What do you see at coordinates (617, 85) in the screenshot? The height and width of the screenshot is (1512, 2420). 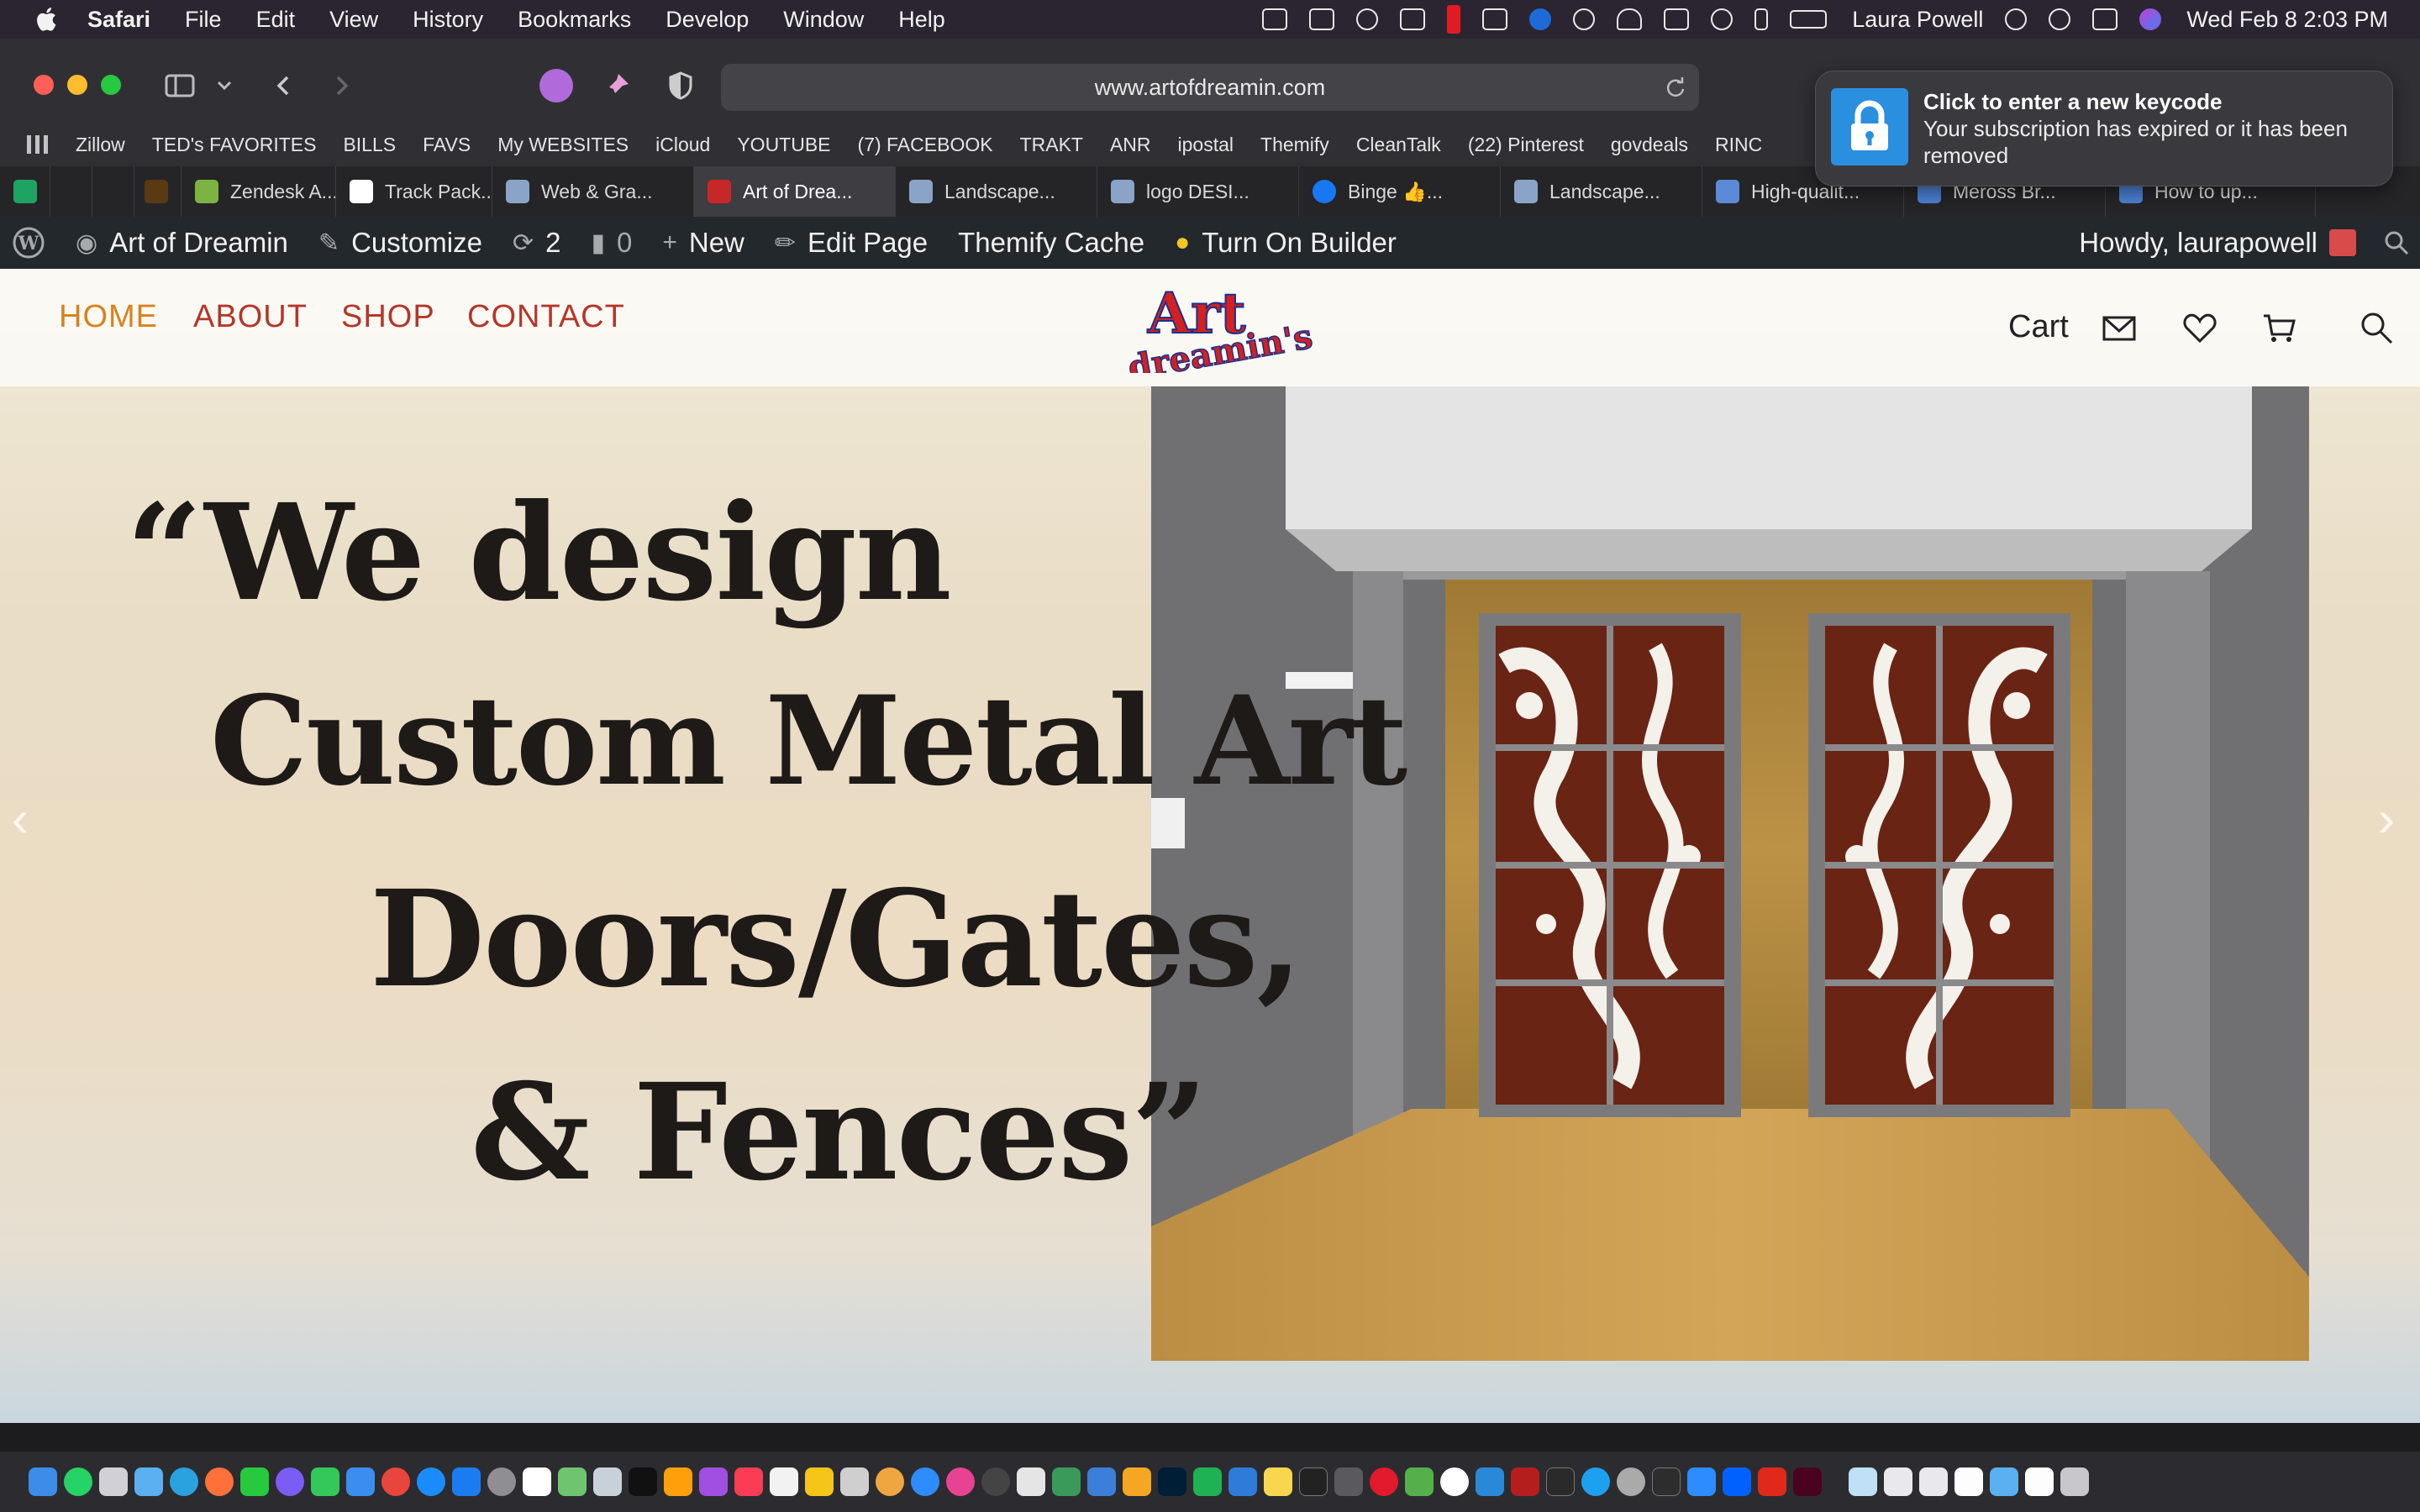 I see `pin-icon` at bounding box center [617, 85].